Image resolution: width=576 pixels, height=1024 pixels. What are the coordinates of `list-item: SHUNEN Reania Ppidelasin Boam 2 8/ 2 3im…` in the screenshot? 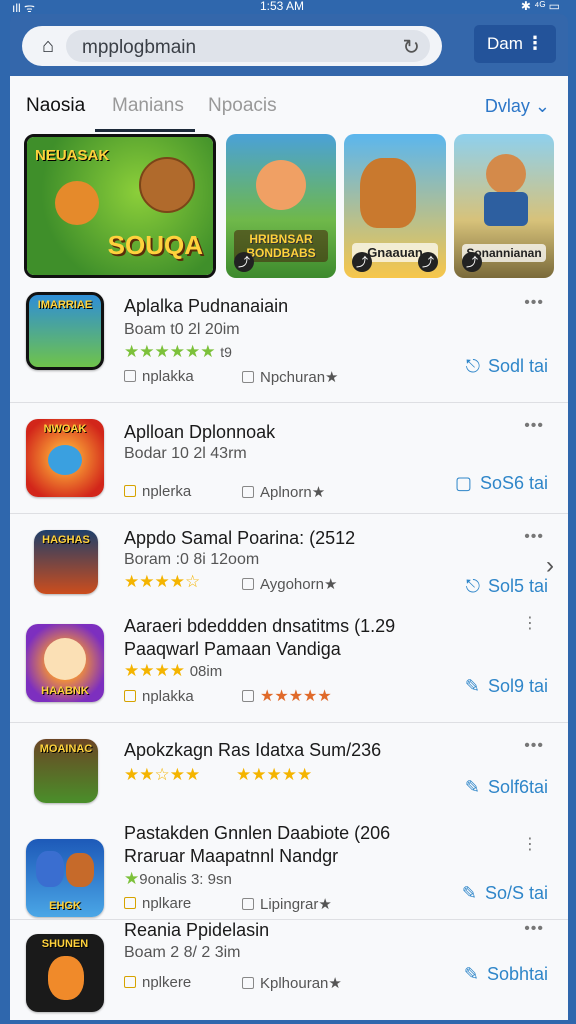 It's located at (289, 970).